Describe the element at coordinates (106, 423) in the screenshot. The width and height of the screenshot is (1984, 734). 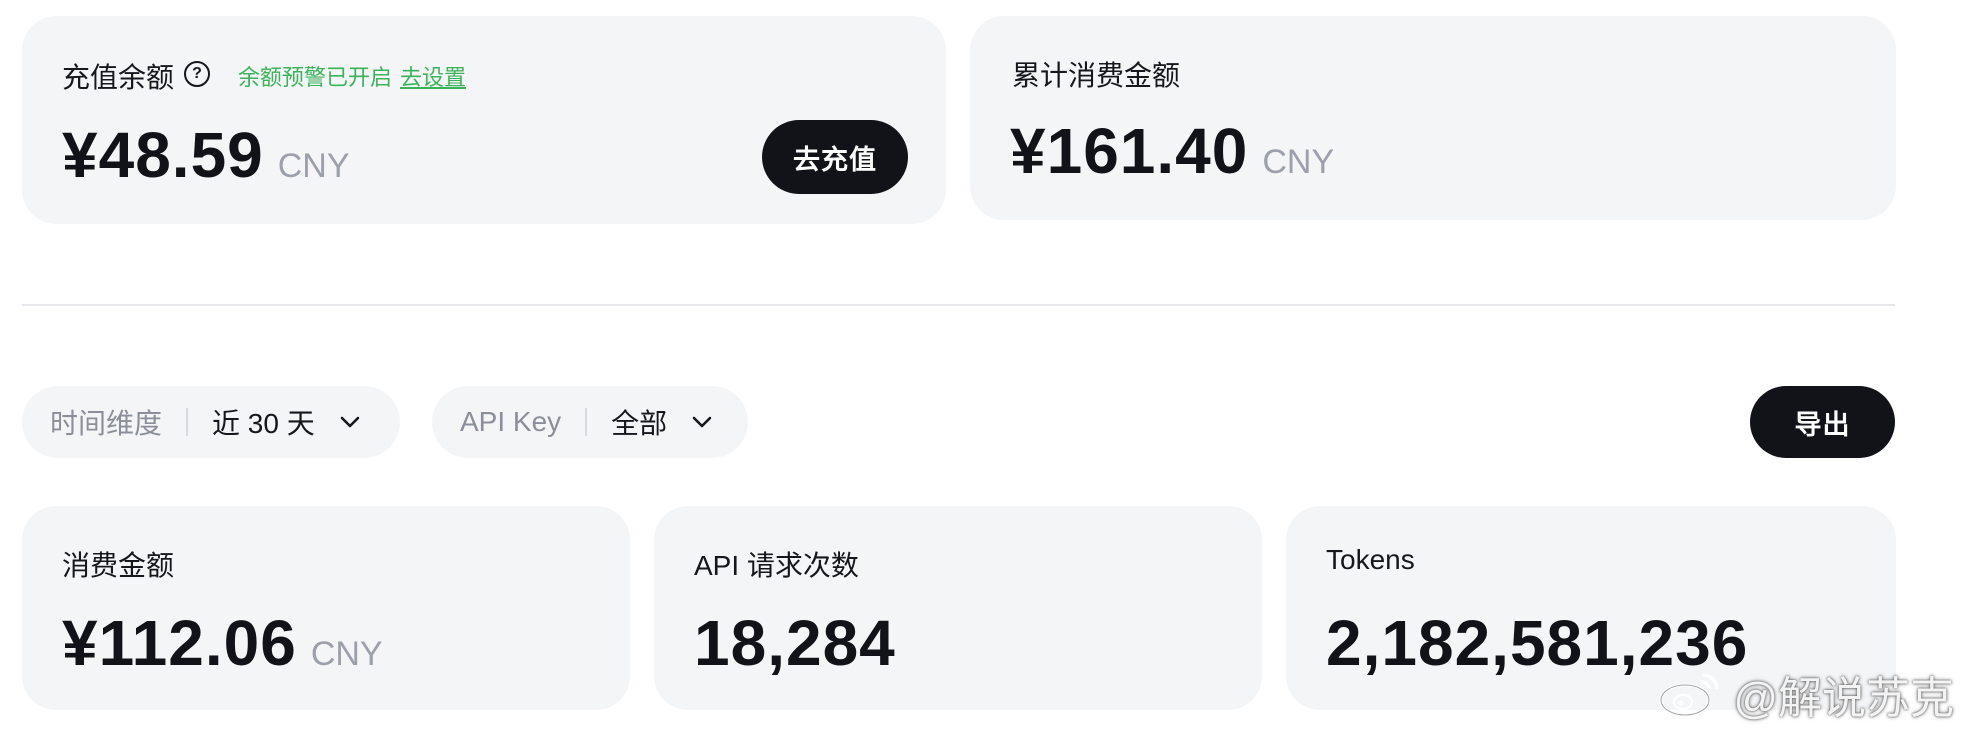
I see `time-range-label: 时间维度` at that location.